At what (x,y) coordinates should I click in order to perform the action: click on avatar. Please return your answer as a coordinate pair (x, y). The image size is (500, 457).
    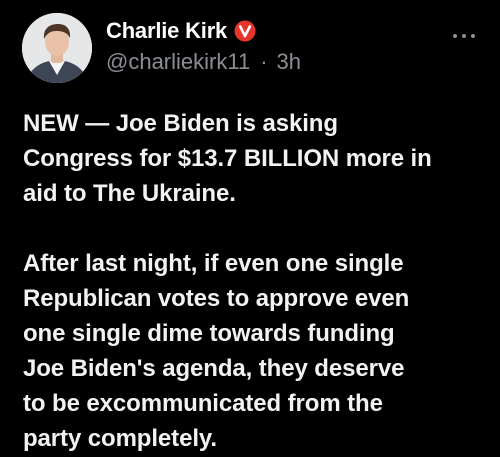
    Looking at the image, I should click on (57, 48).